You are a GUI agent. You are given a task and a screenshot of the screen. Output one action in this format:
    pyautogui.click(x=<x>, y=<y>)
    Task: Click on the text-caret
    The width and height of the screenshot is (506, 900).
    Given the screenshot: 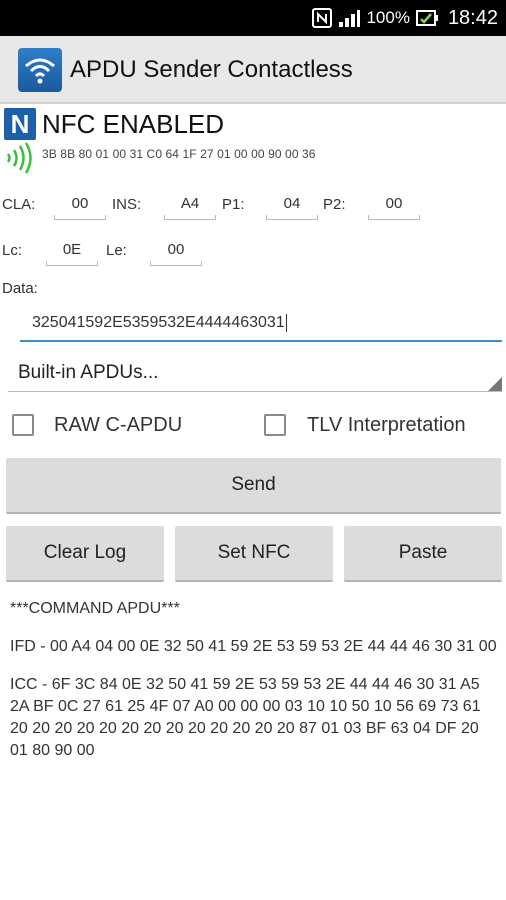 What is the action you would take?
    pyautogui.click(x=286, y=322)
    